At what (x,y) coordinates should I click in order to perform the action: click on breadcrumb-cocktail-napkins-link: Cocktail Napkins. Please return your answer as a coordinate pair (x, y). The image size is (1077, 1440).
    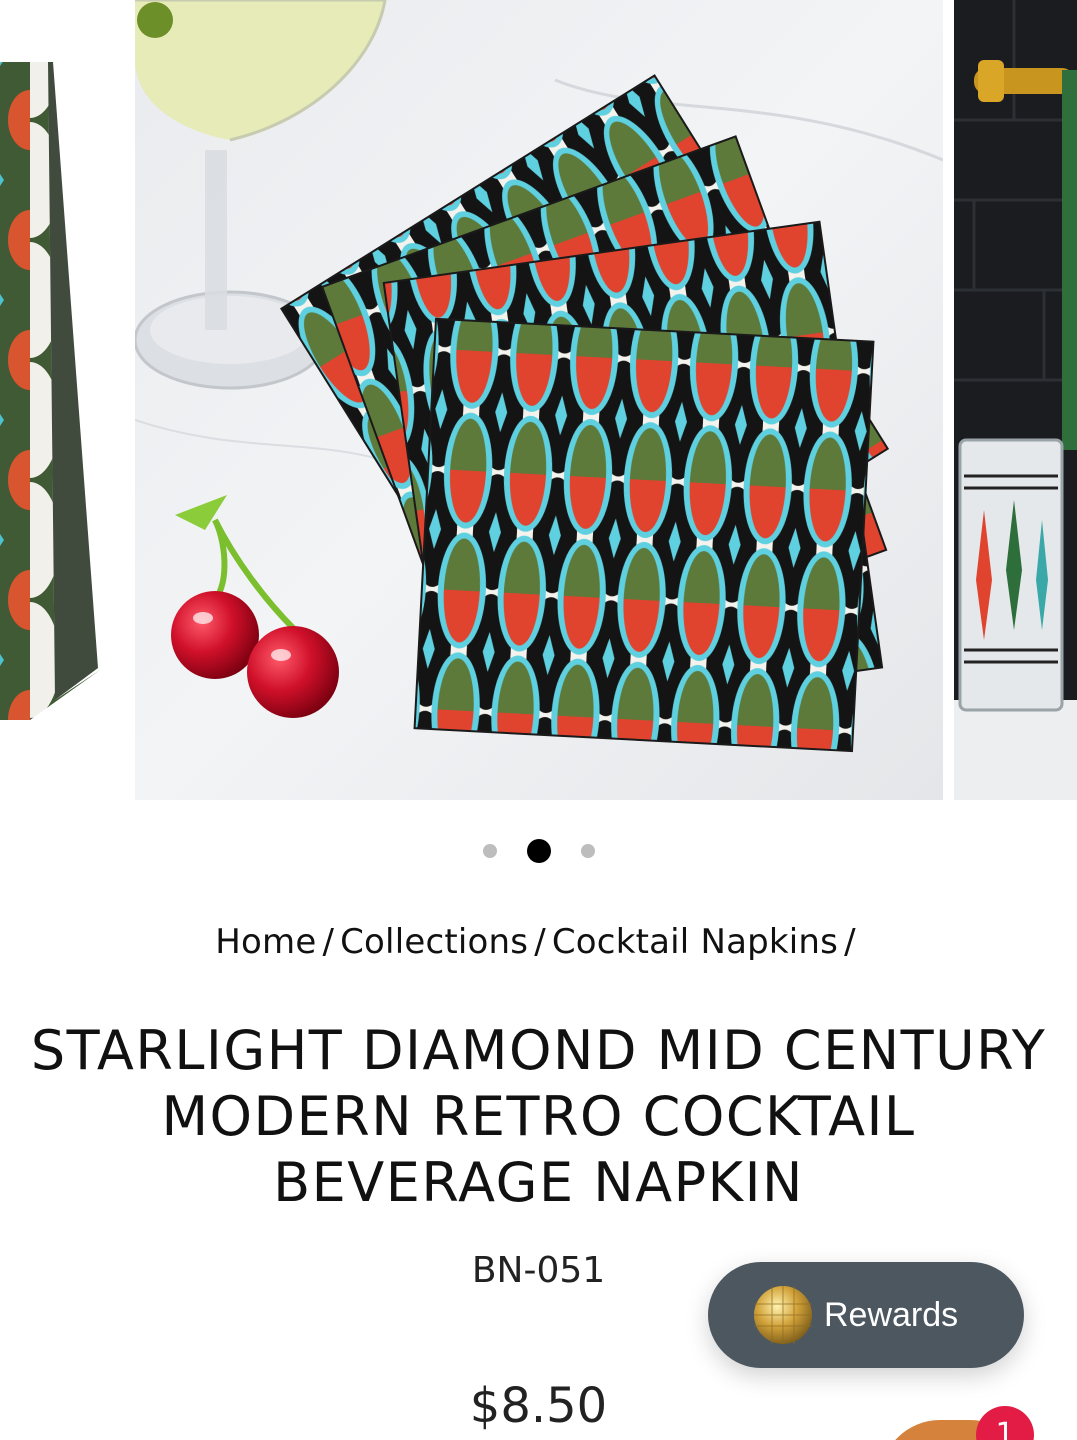
    Looking at the image, I should click on (695, 942).